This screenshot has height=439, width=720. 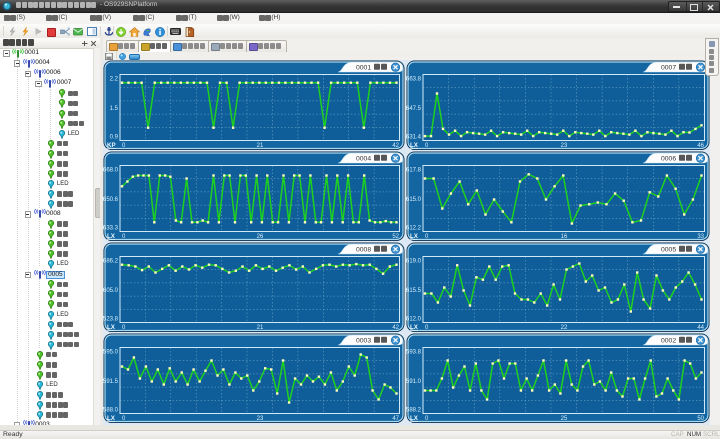 I want to click on svg-text: 605.0, so click(x=111, y=291).